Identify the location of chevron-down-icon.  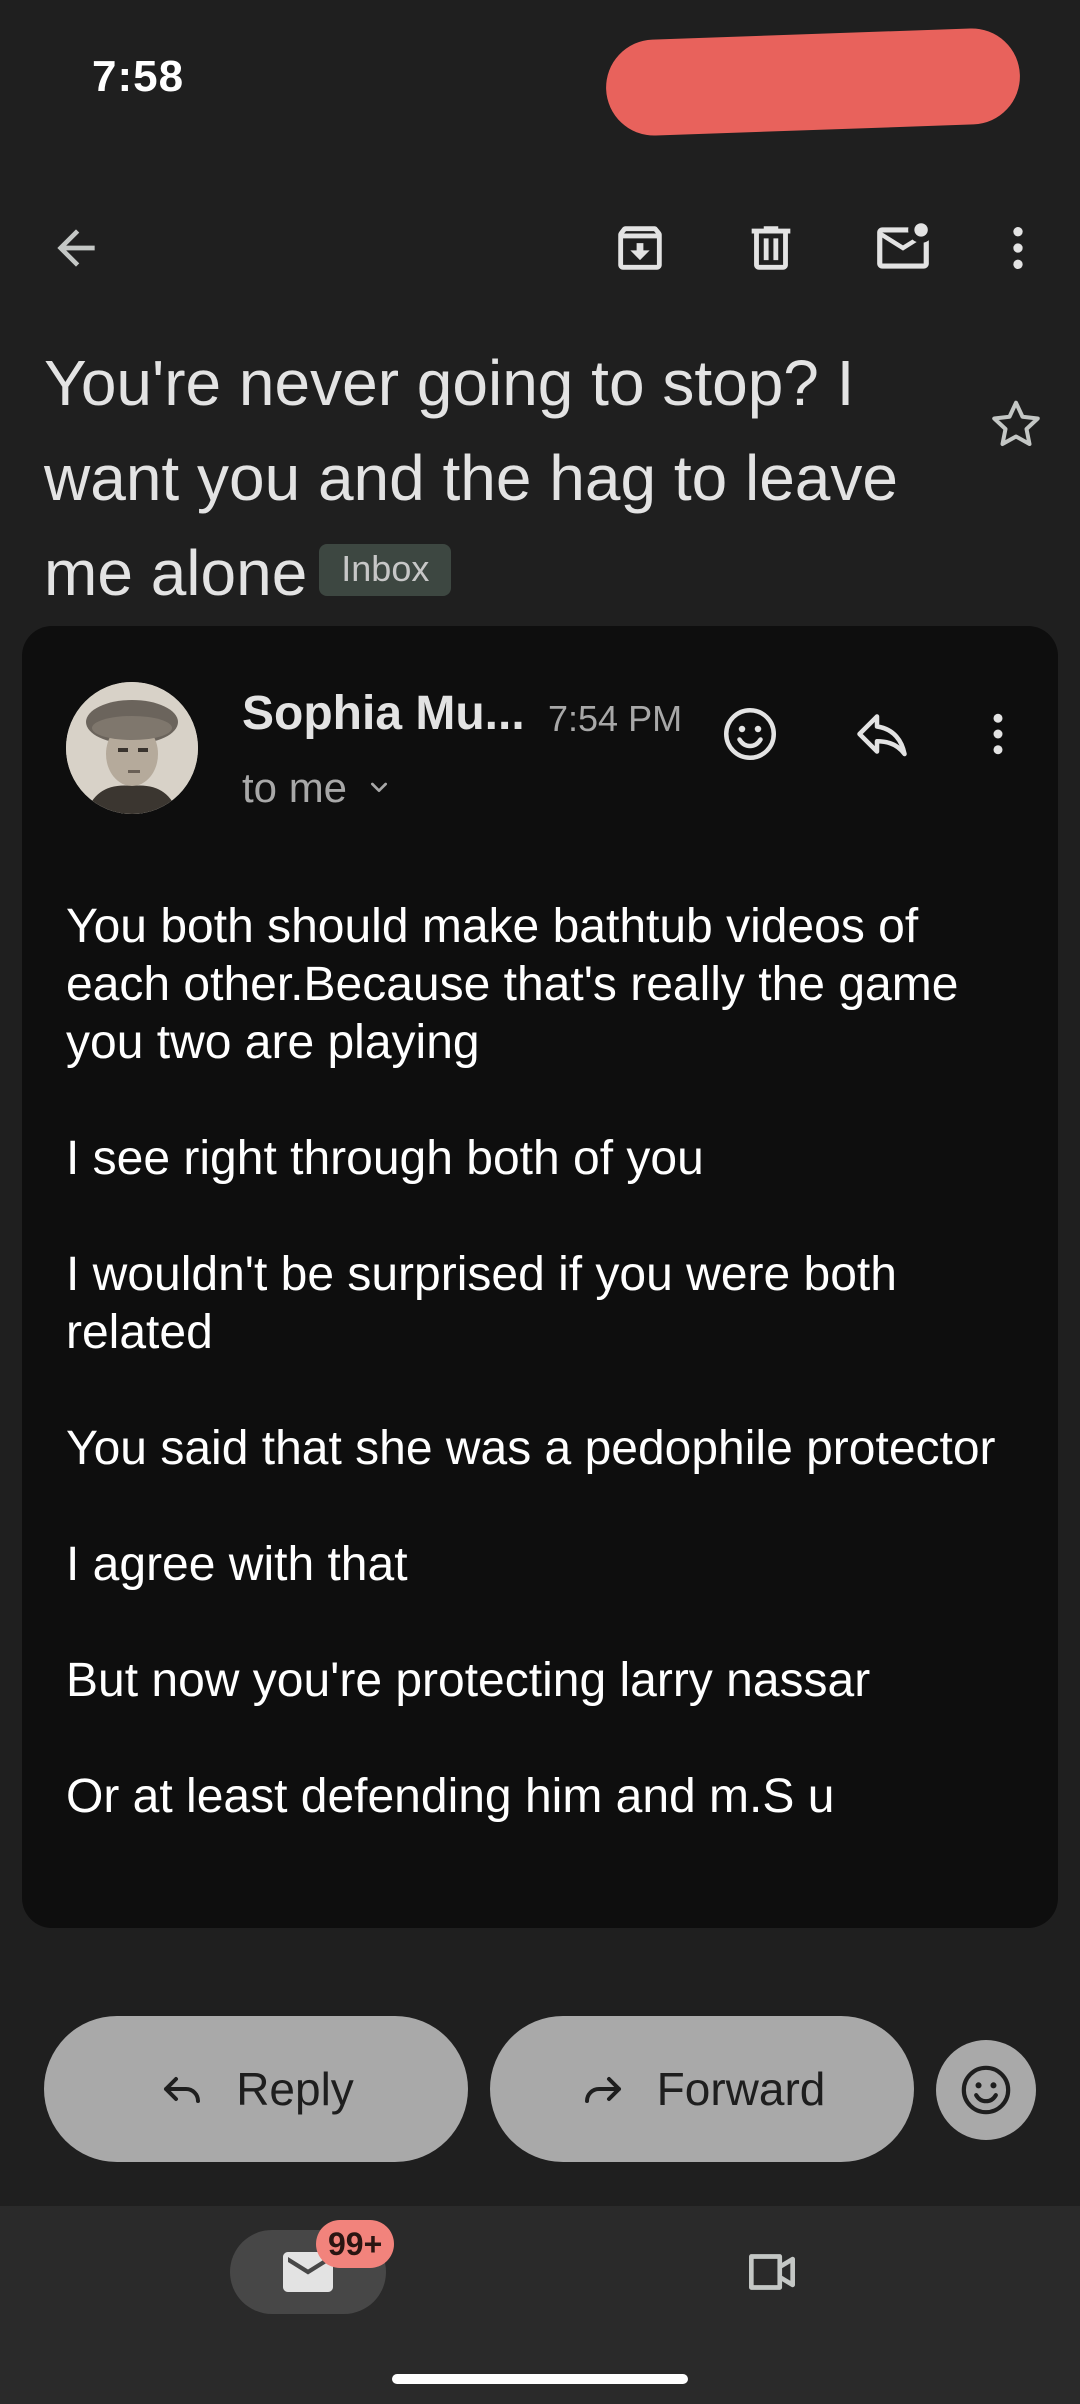
(379, 787).